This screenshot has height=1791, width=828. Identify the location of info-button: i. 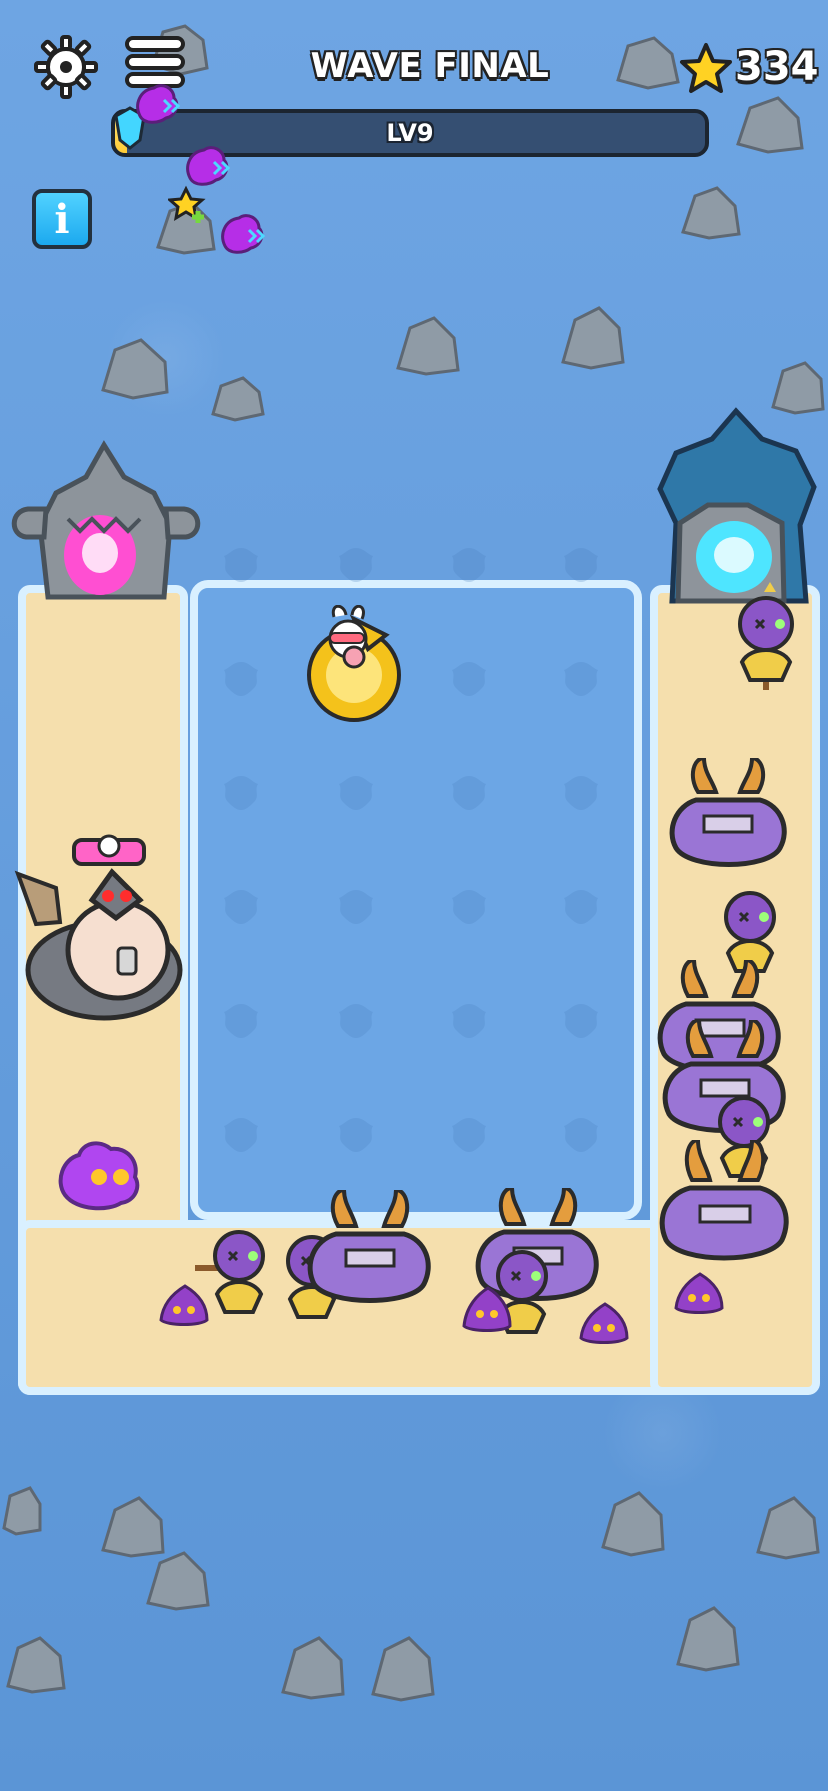
(62, 219).